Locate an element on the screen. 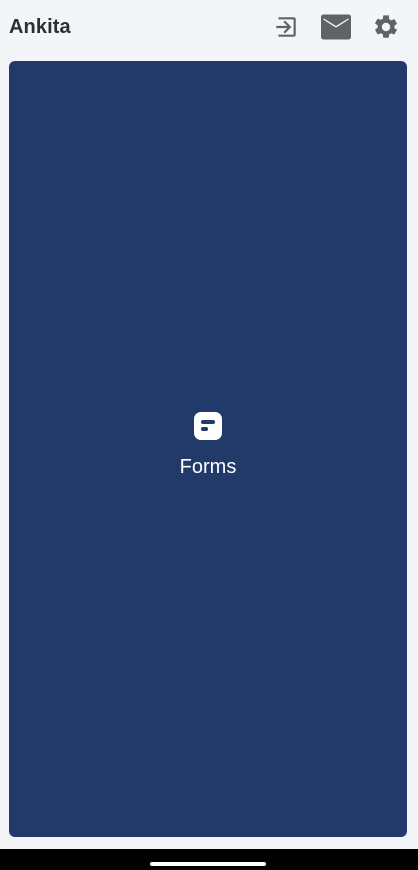 This screenshot has height=870, width=418. mail-button is located at coordinates (336, 27).